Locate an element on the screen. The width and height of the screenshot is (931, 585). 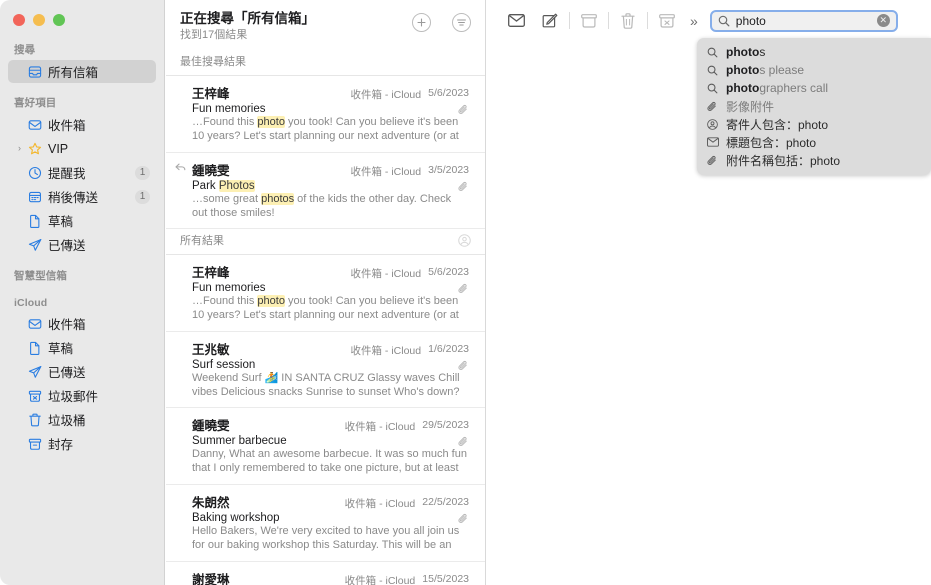
message-sender: 鍾曉雯 is located at coordinates (211, 426).